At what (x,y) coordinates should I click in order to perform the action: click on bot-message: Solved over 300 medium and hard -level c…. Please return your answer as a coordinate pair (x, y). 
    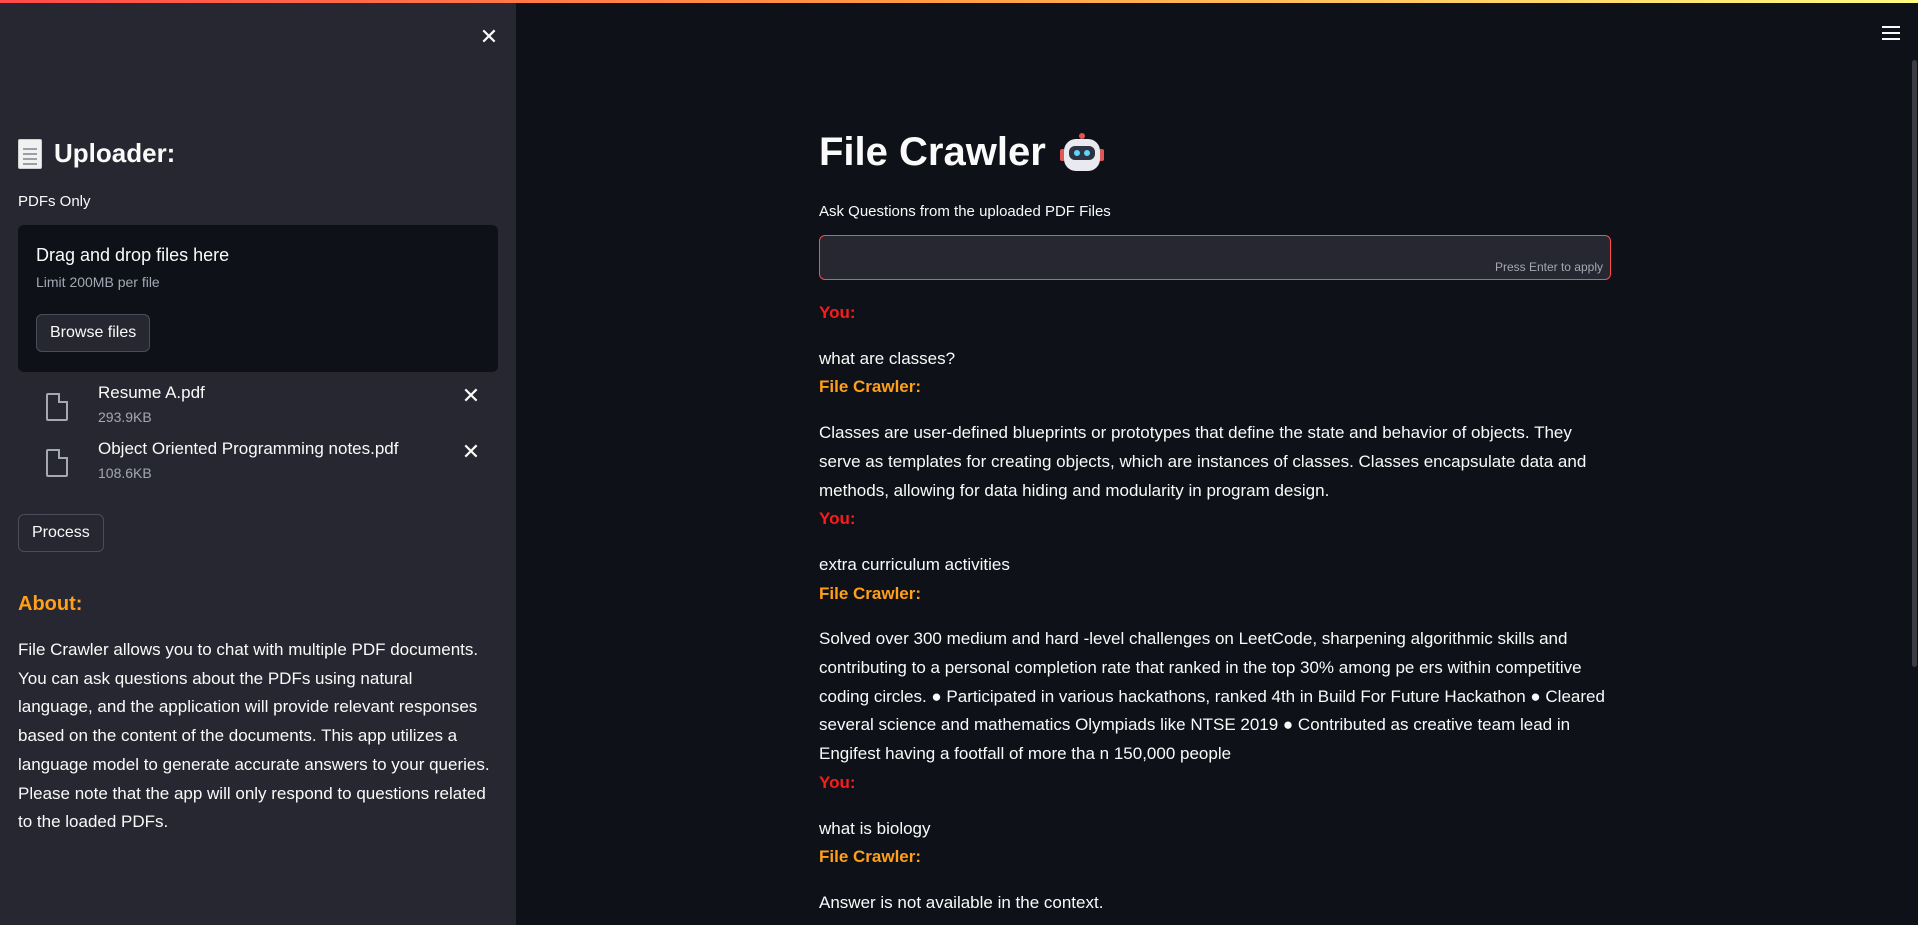
    Looking at the image, I should click on (1212, 696).